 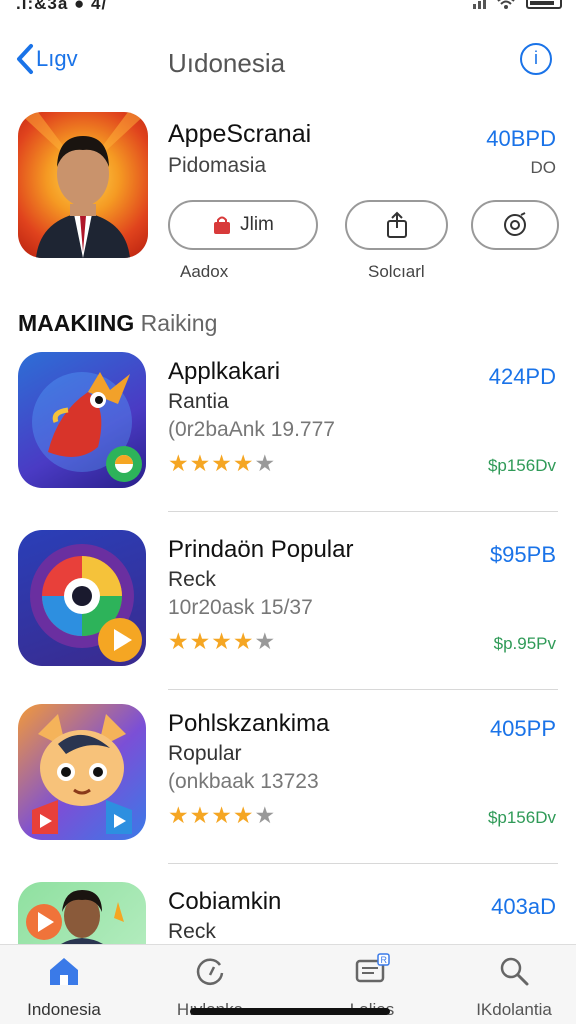 I want to click on share-icon, so click(x=396, y=224).